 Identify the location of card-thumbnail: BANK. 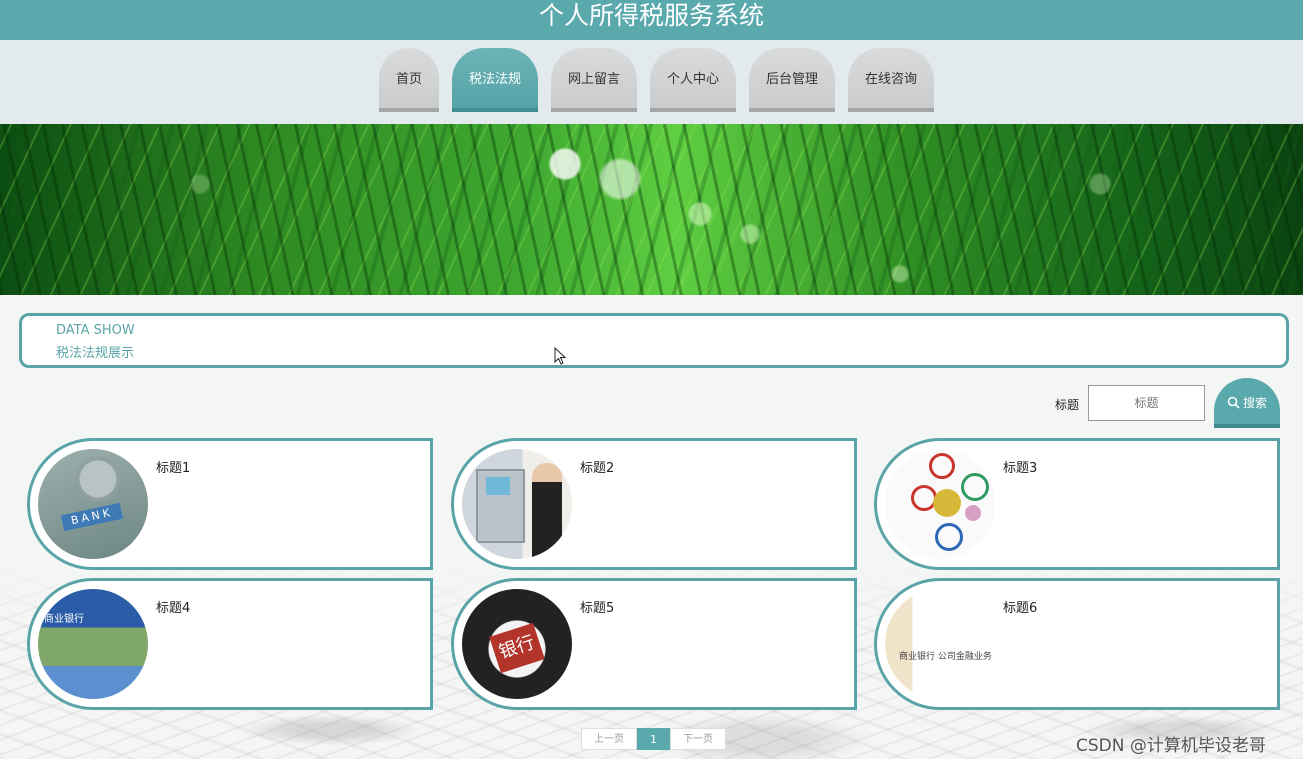
(93, 504).